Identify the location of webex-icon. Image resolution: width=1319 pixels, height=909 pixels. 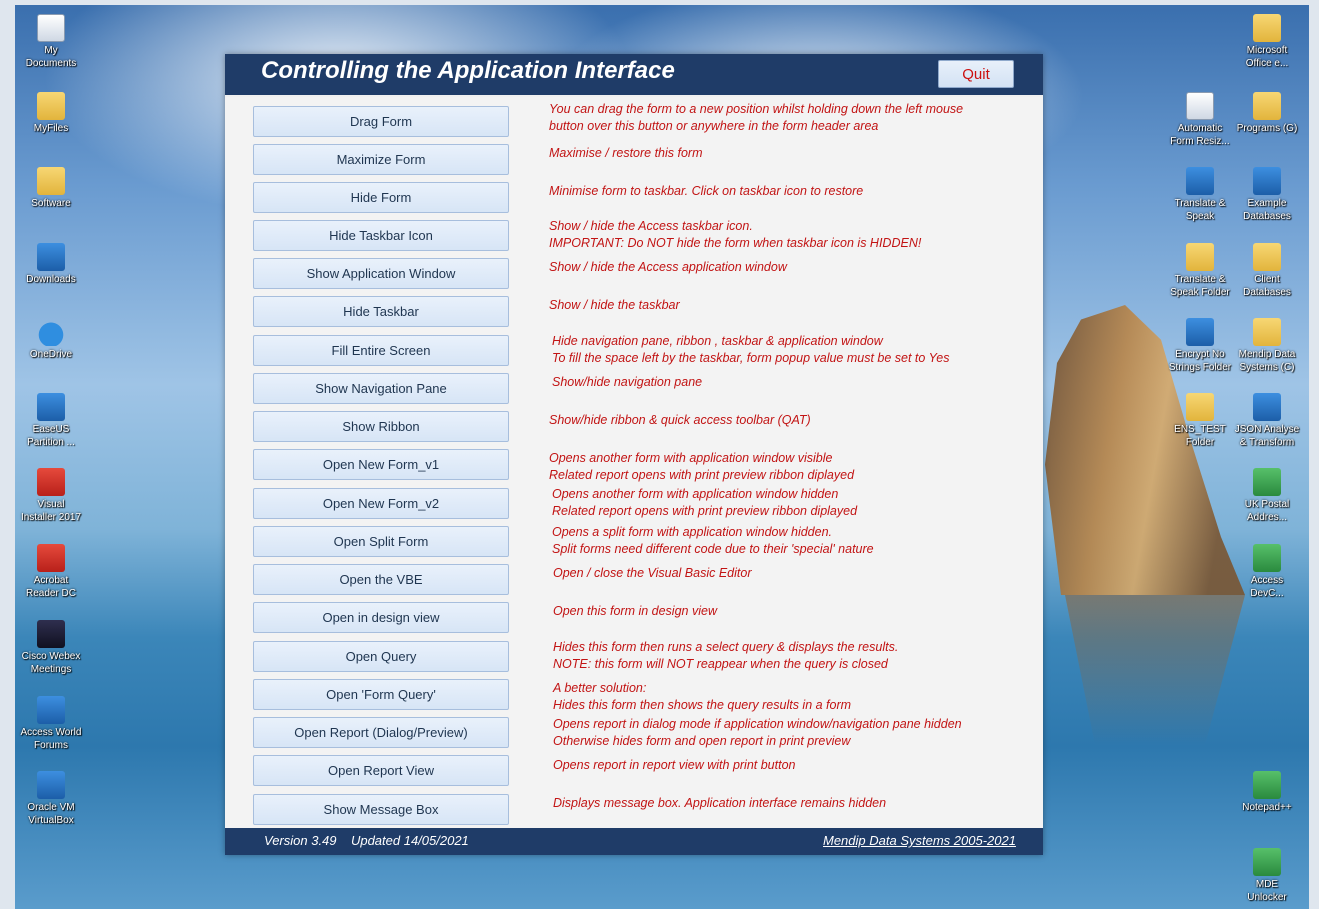
(51, 634).